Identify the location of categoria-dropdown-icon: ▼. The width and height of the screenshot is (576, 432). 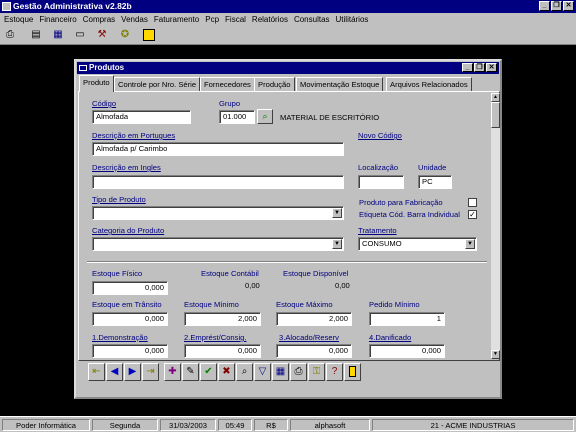
(337, 244).